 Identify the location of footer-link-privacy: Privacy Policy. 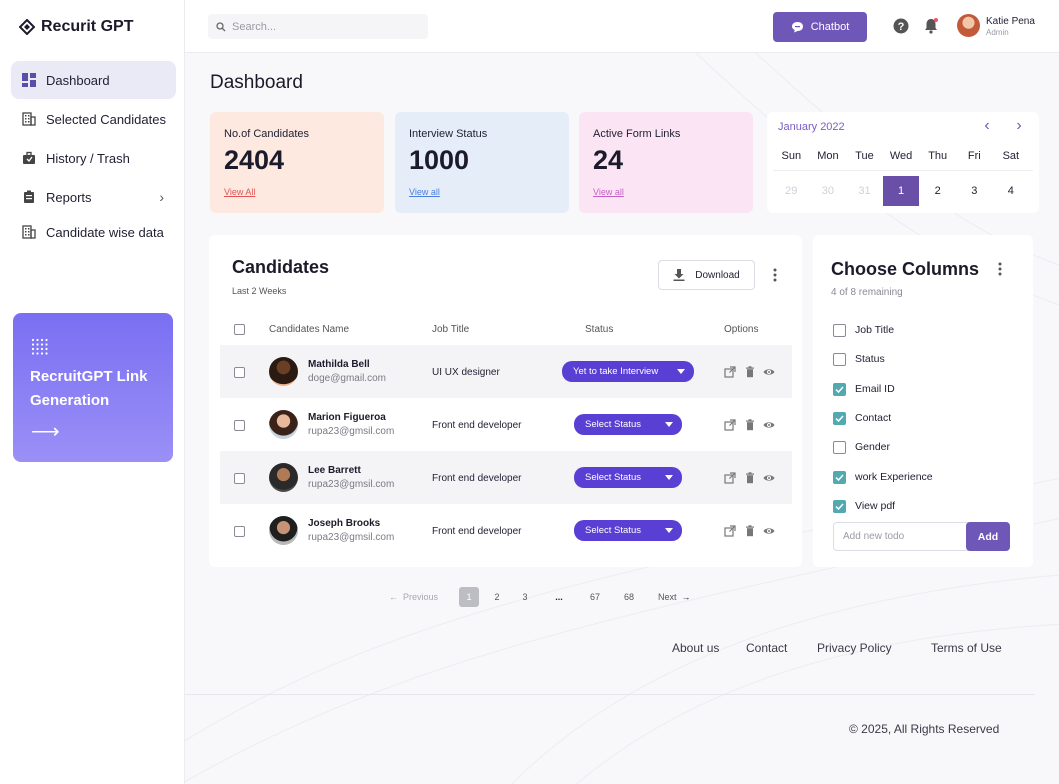
(854, 648).